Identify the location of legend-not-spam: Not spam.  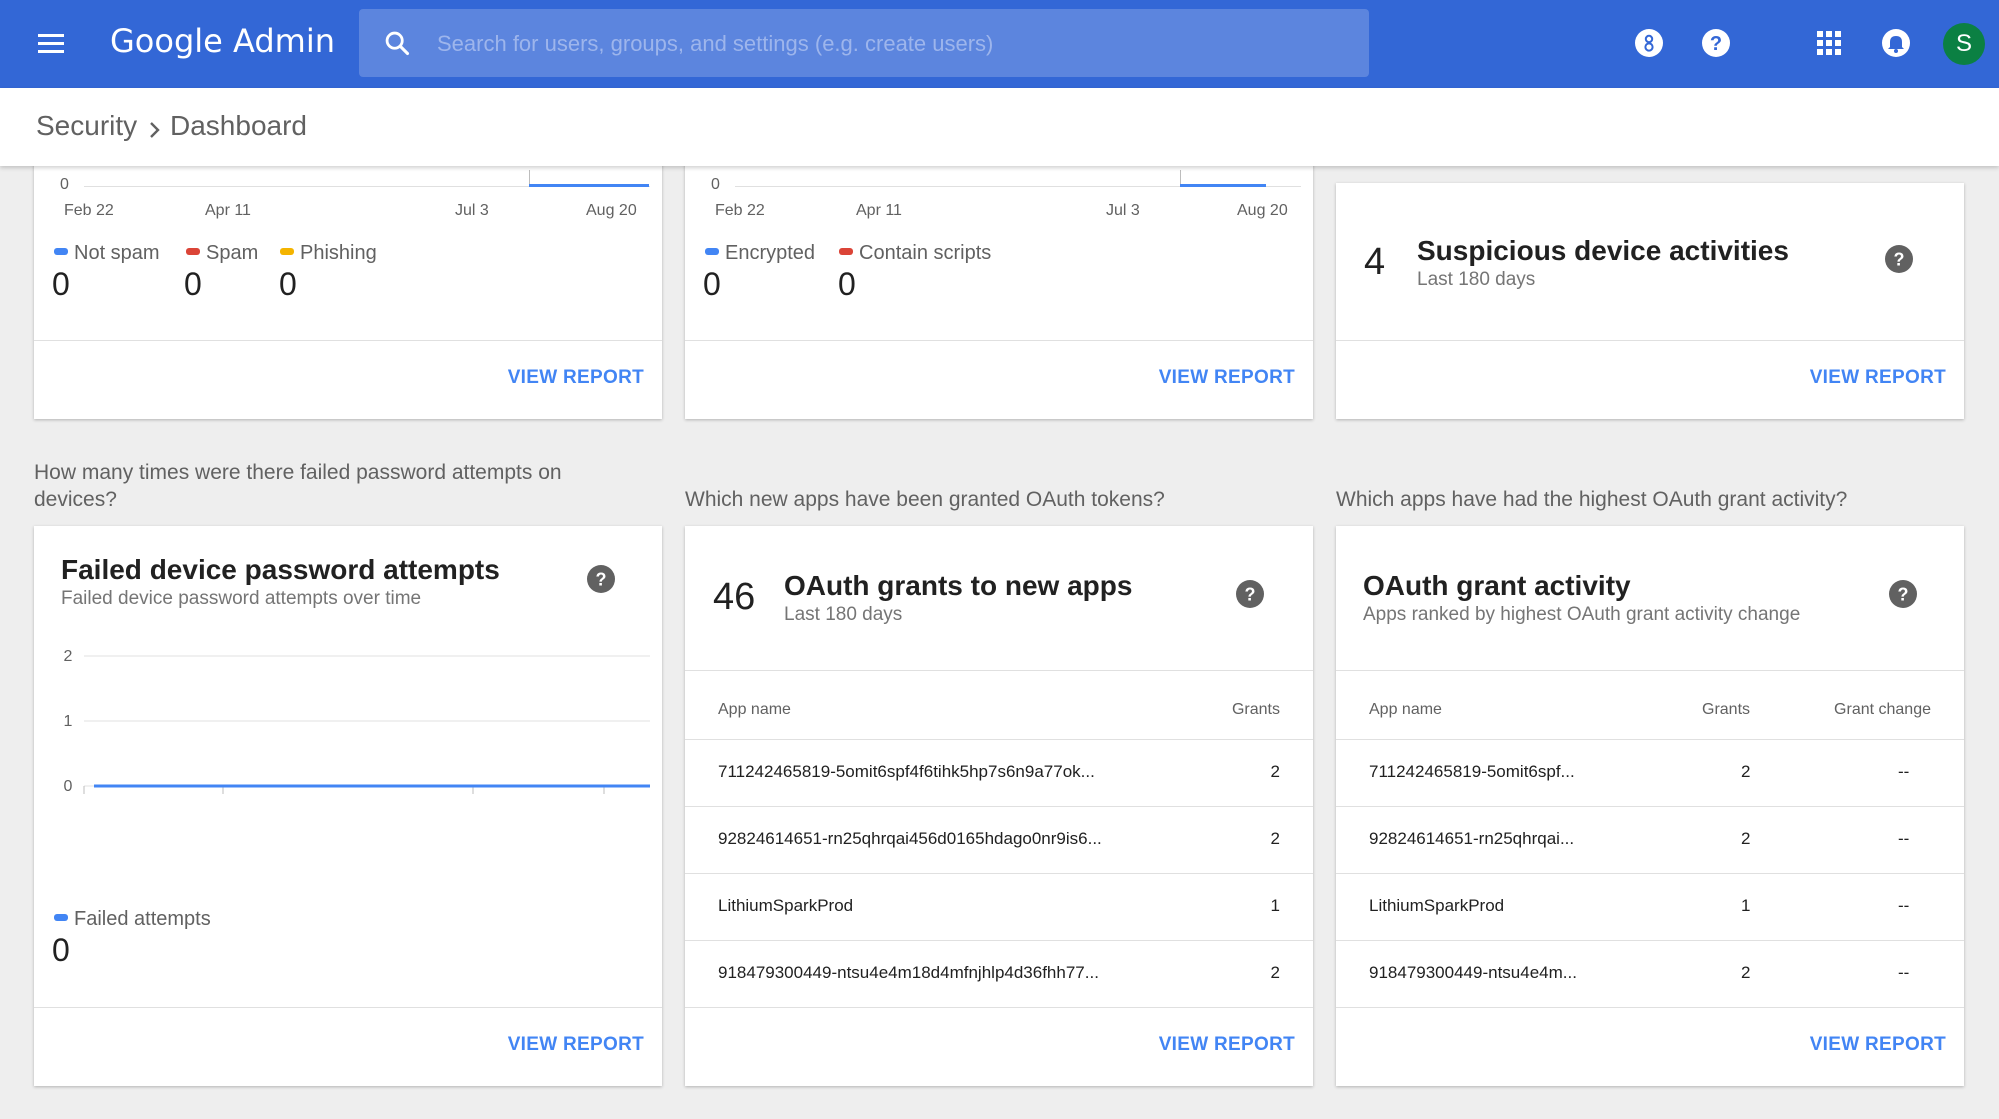
(107, 253).